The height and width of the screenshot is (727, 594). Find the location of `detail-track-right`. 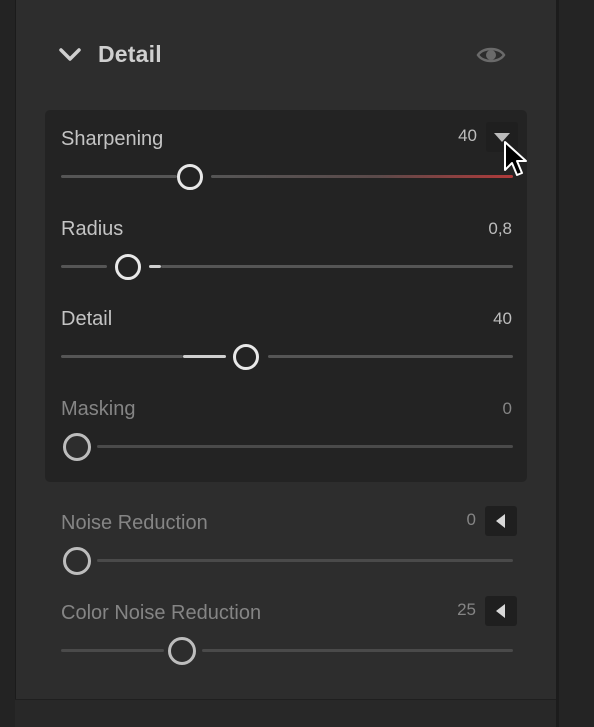

detail-track-right is located at coordinates (390, 356).